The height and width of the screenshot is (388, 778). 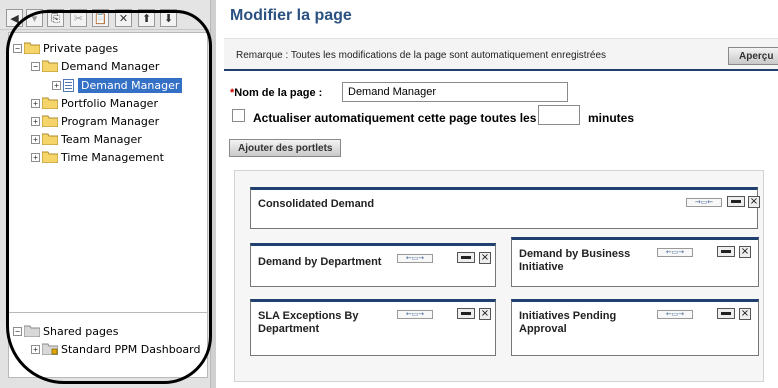 I want to click on page-name-label-text: Nom de la page :, so click(x=278, y=93).